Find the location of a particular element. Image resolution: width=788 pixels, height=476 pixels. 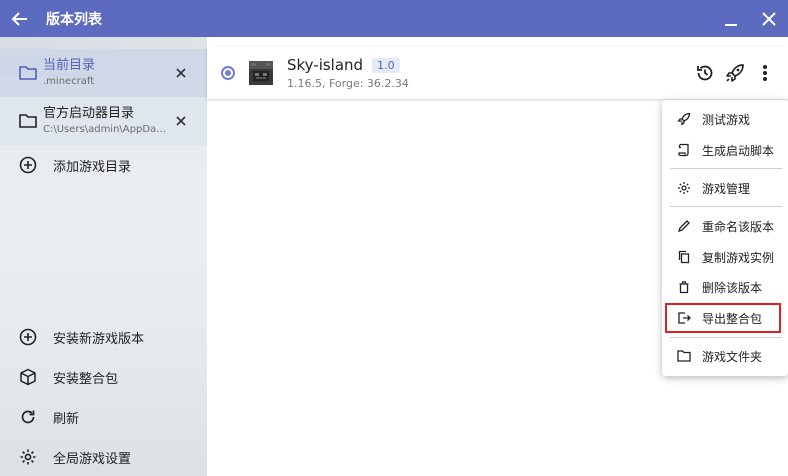

version-card: Sky-island 1.0 1.16.5, Forge: 36.2.34 is located at coordinates (497, 73).